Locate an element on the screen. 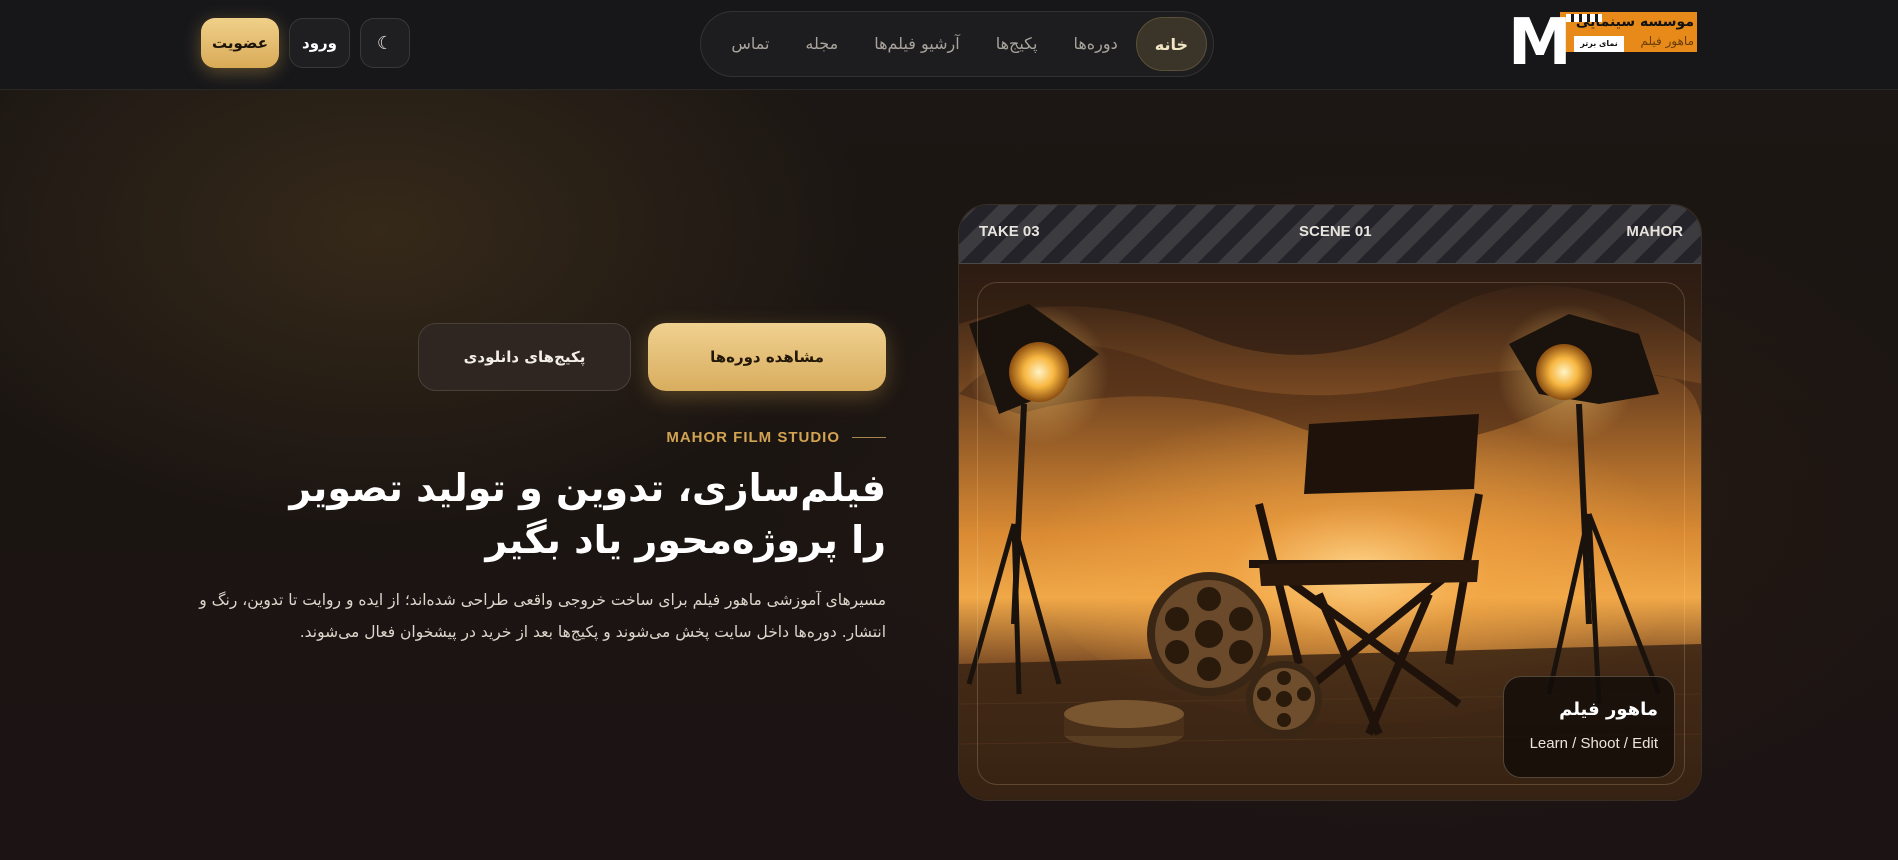 This screenshot has width=1898, height=860. moon-icon: ☾ is located at coordinates (385, 43).